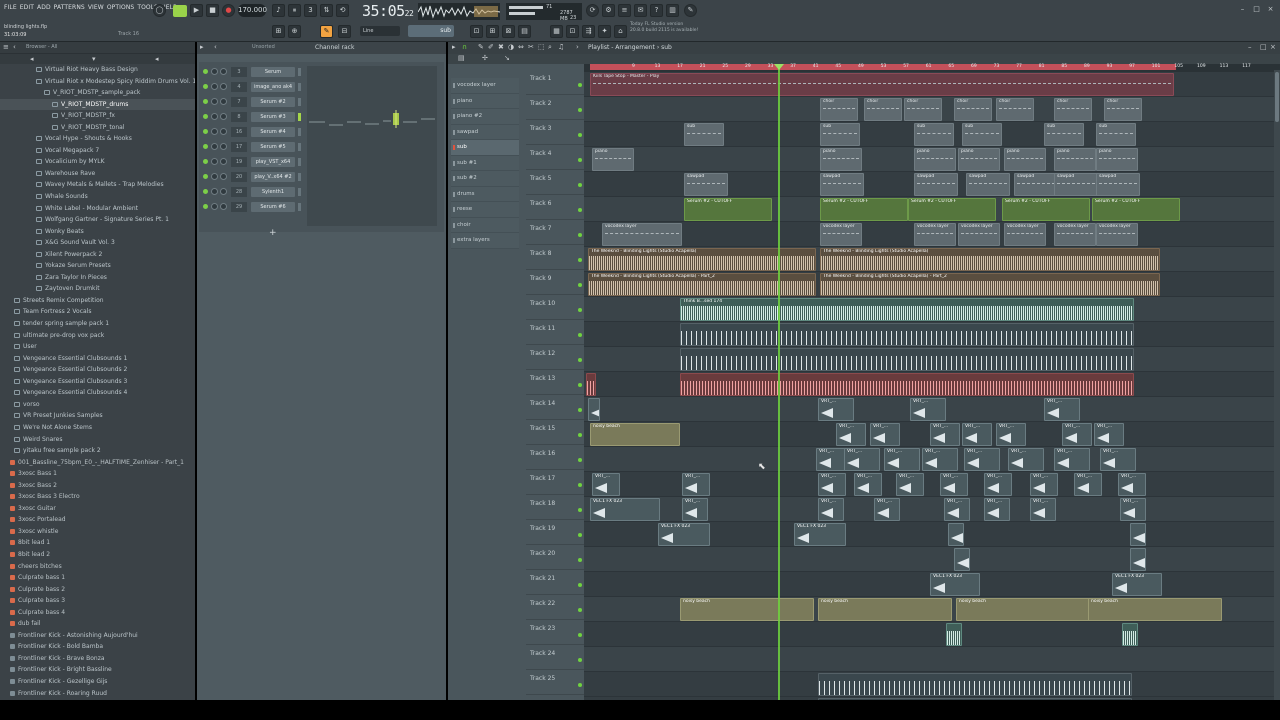 This screenshot has height=720, width=1280. What do you see at coordinates (555, 407) in the screenshot?
I see `track-header: Track 14` at bounding box center [555, 407].